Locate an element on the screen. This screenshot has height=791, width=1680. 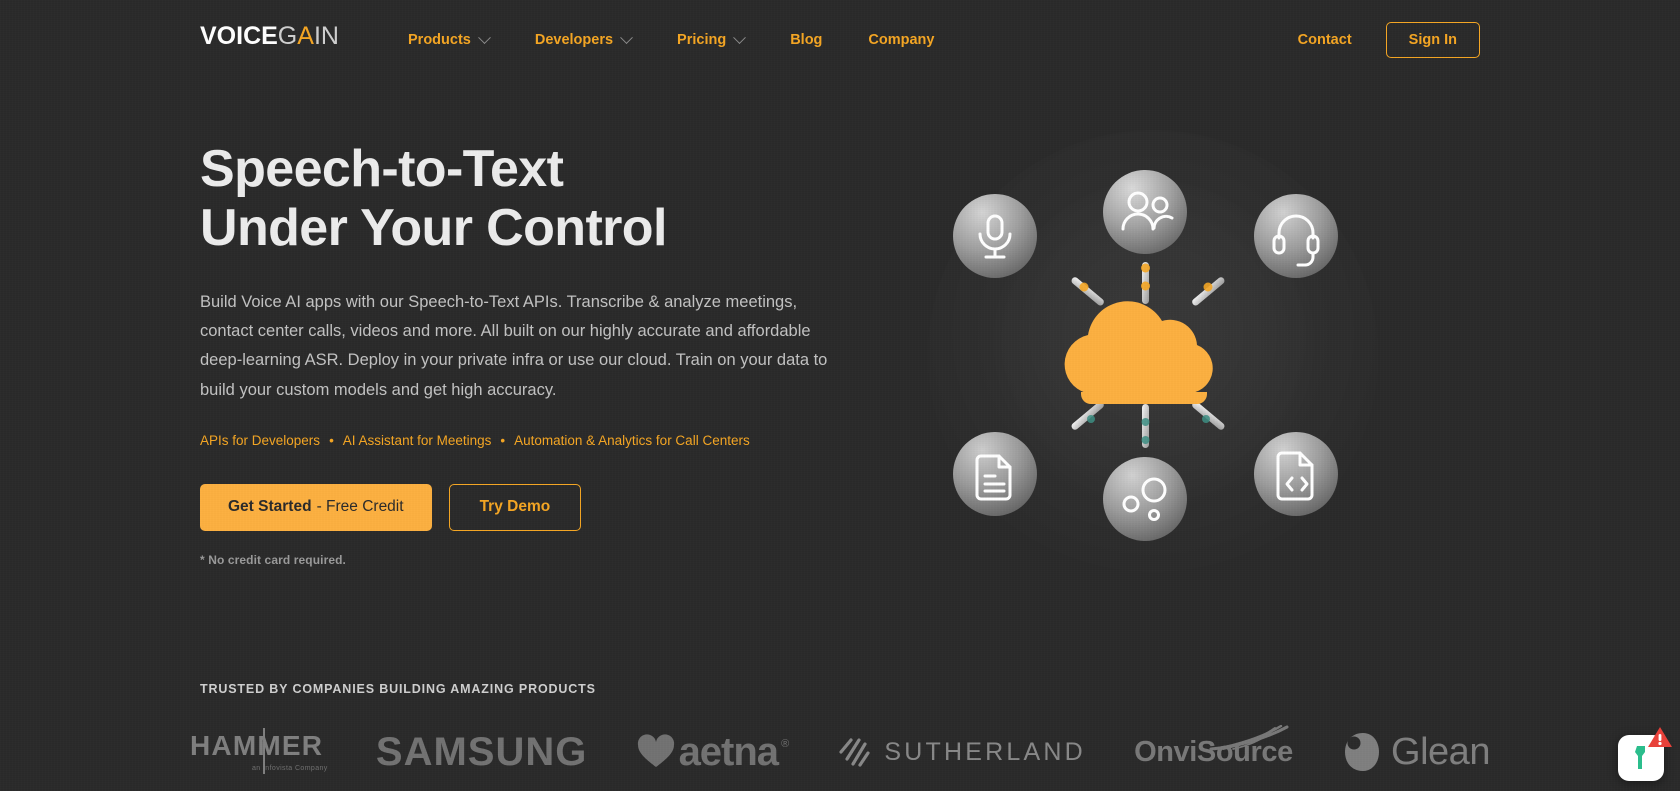
hammer-logo-text: HAMMER is located at coordinates (257, 745).